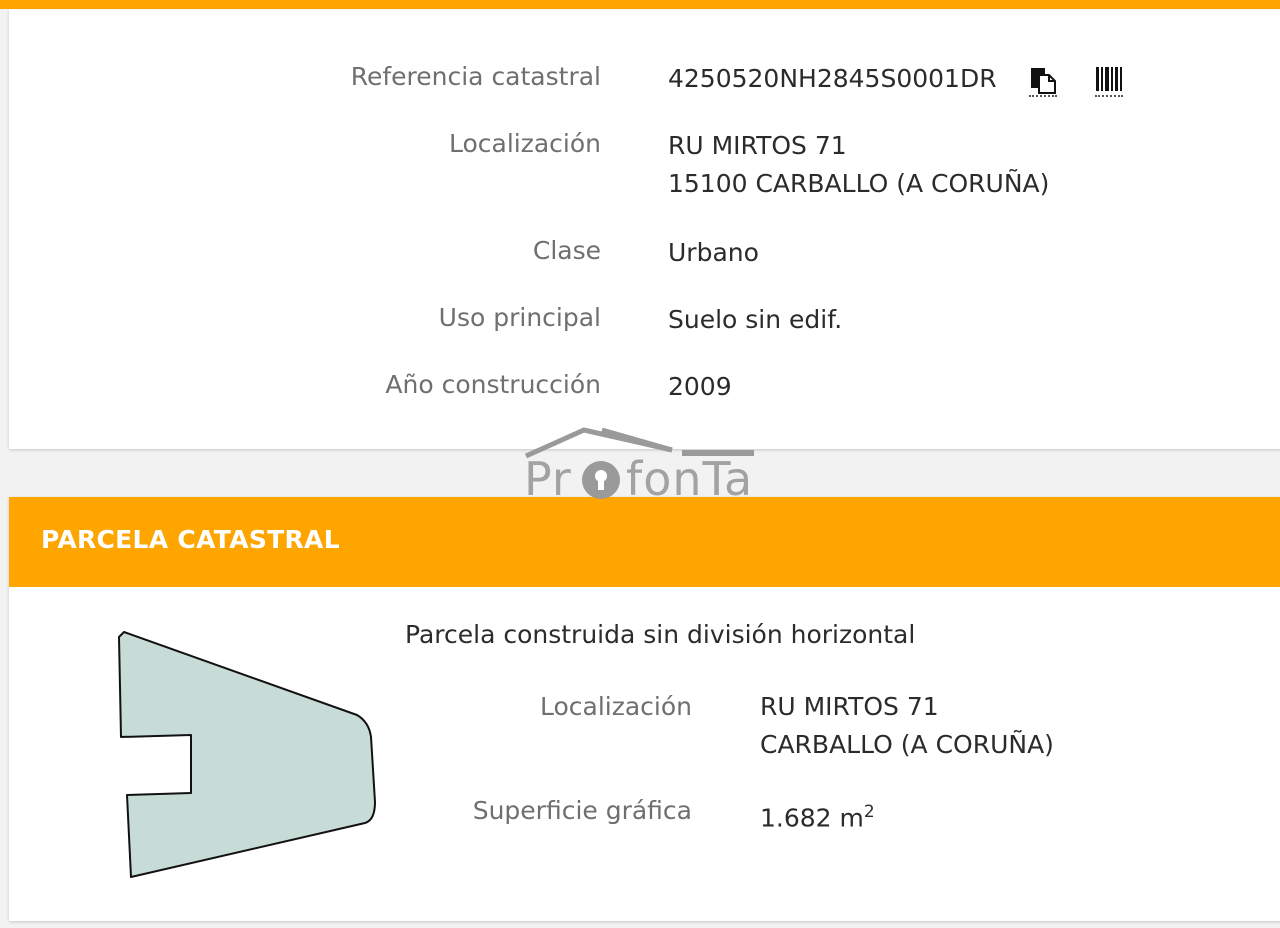 This screenshot has height=928, width=1280. What do you see at coordinates (493, 384) in the screenshot?
I see `ano-construccion-label: Año construcción` at bounding box center [493, 384].